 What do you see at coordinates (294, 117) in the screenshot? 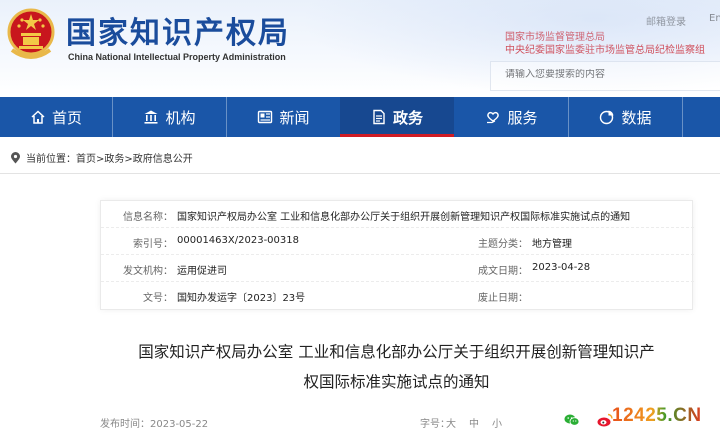
I see `nav-item-label: 新闻` at bounding box center [294, 117].